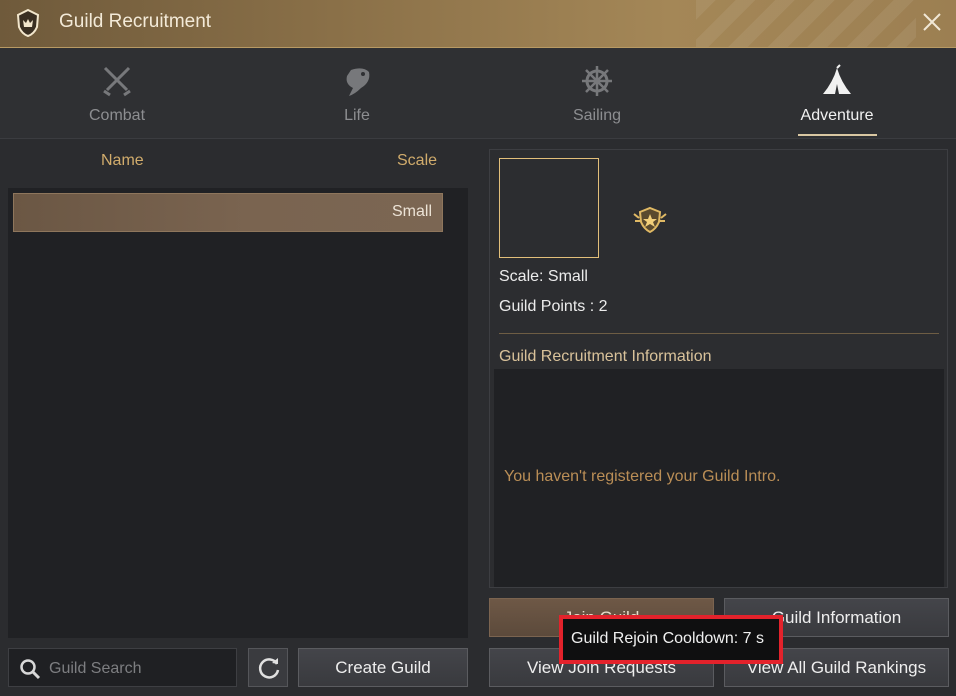  I want to click on search-box, so click(122, 667).